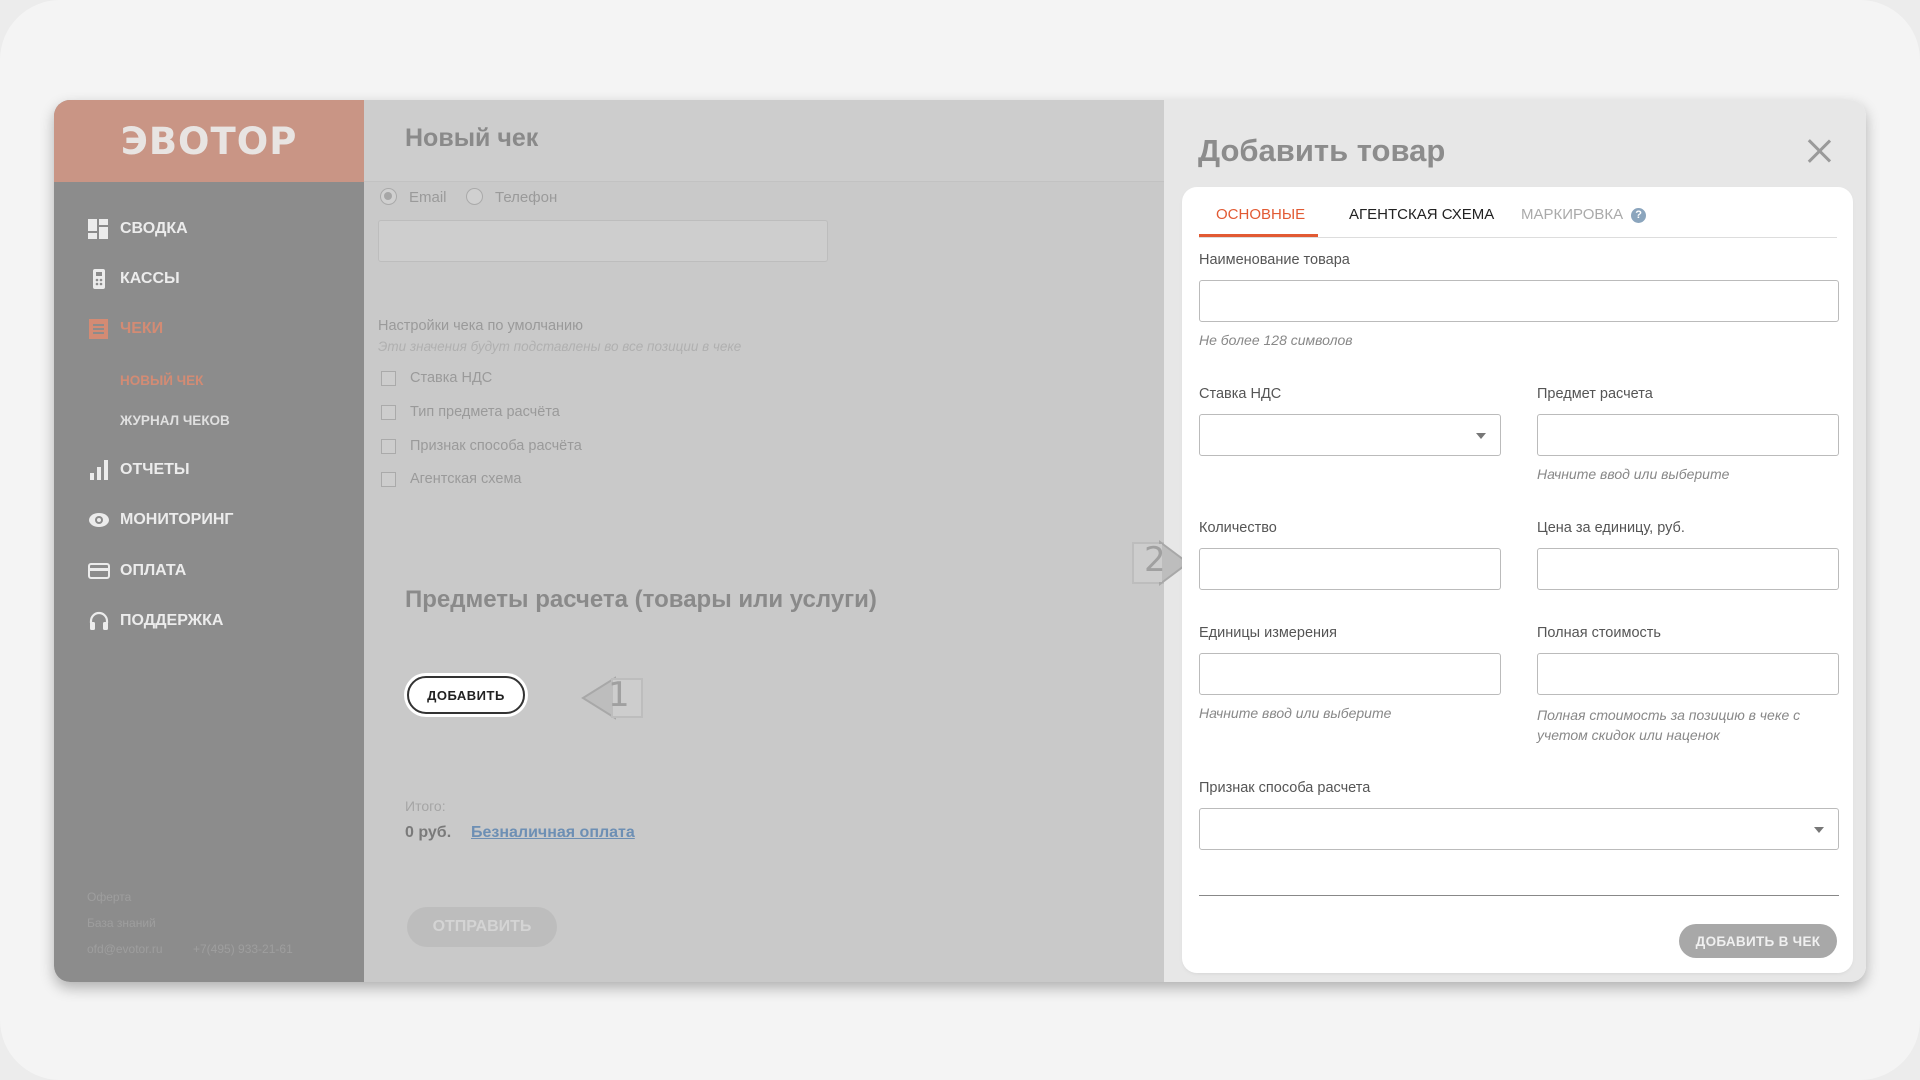 The image size is (1920, 1080). I want to click on sidebar-item-payment: ОПЛАТА, so click(137, 571).